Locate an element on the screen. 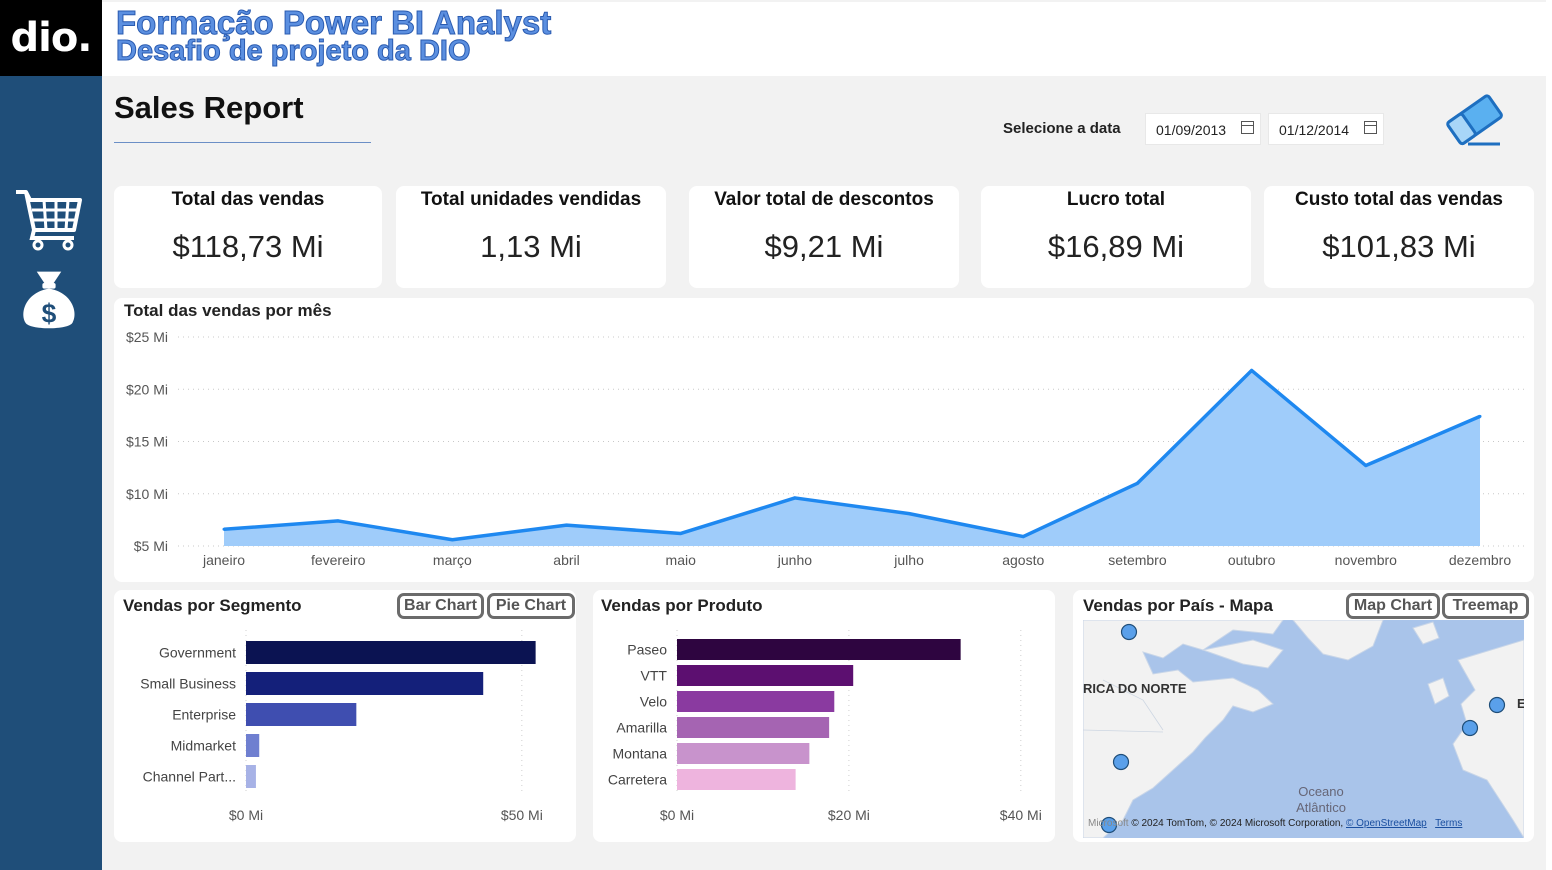  x-tick-label: $20 Mi is located at coordinates (849, 815).